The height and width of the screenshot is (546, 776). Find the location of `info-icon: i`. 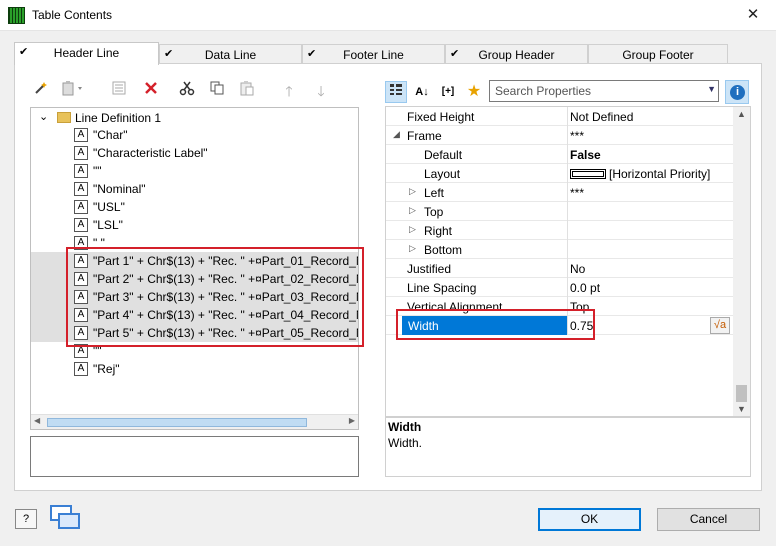

info-icon: i is located at coordinates (737, 92).